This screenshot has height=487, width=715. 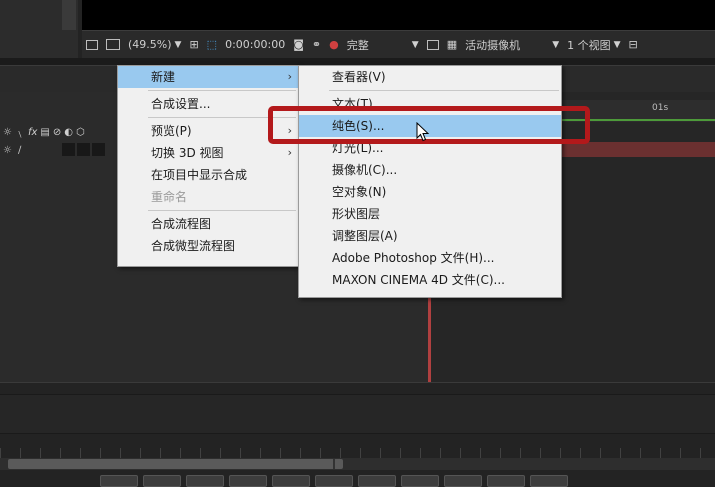 What do you see at coordinates (356, 214) in the screenshot?
I see `menu-item-label: 形状图层` at bounding box center [356, 214].